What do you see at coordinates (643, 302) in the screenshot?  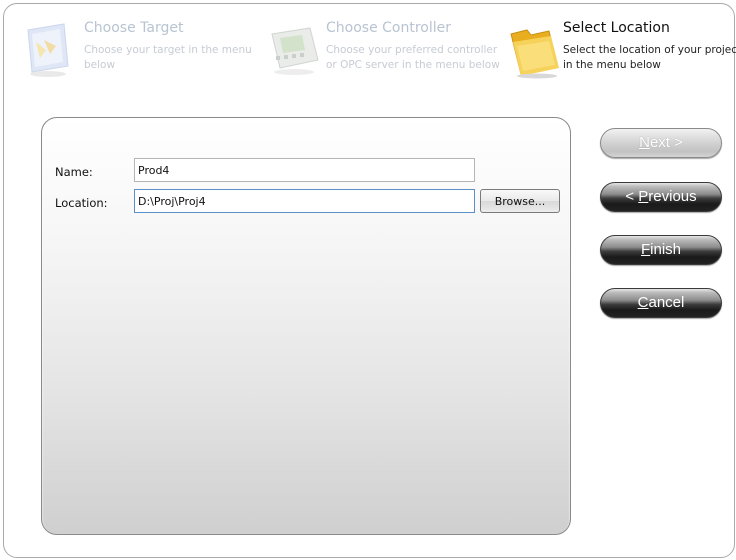 I see `cancel-accel: C` at bounding box center [643, 302].